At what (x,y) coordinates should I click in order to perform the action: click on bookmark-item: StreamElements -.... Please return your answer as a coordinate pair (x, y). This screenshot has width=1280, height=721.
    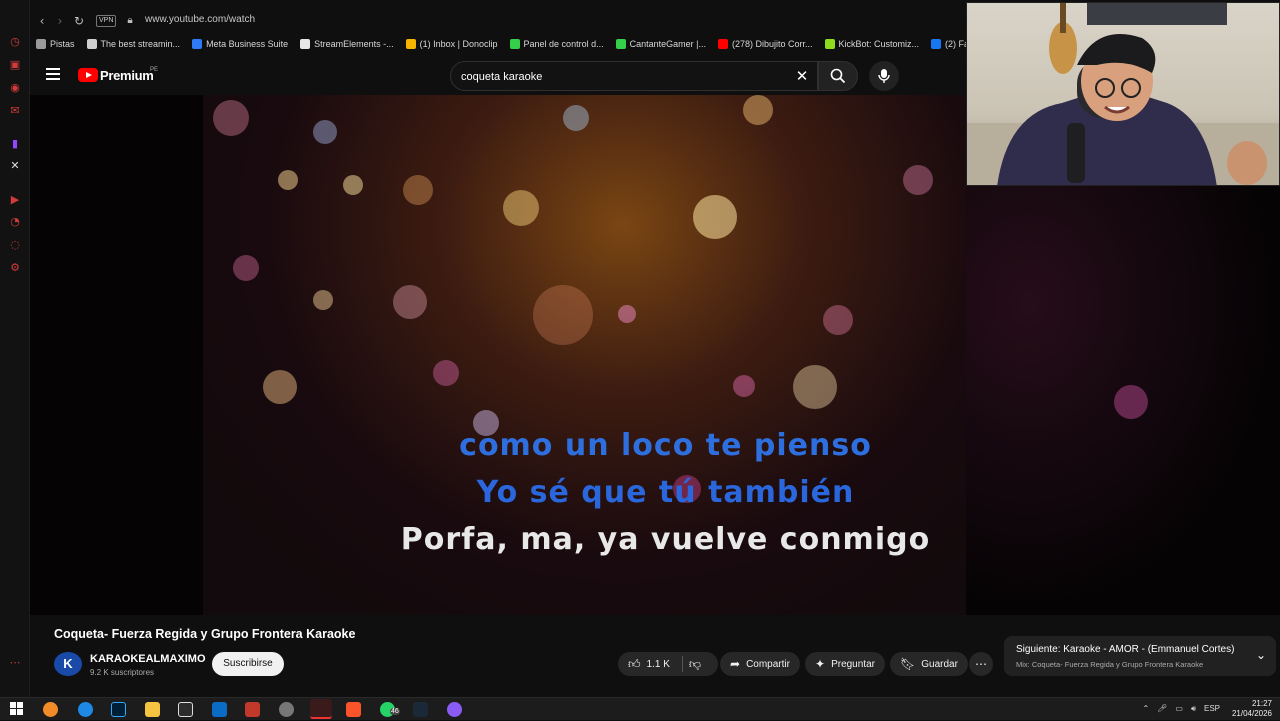
    Looking at the image, I should click on (347, 44).